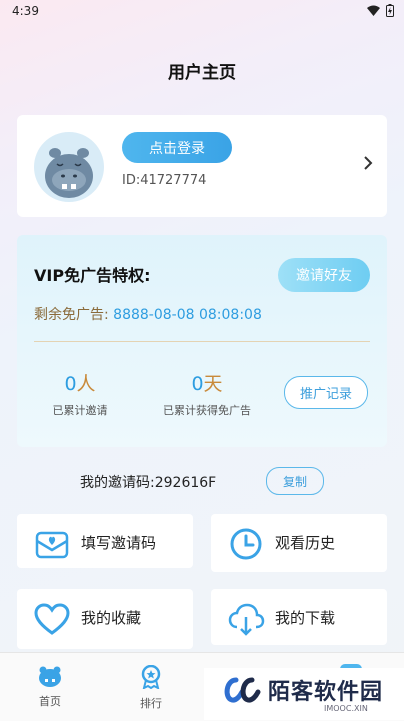  I want to click on invite-friends-button: 邀请好友, so click(324, 275).